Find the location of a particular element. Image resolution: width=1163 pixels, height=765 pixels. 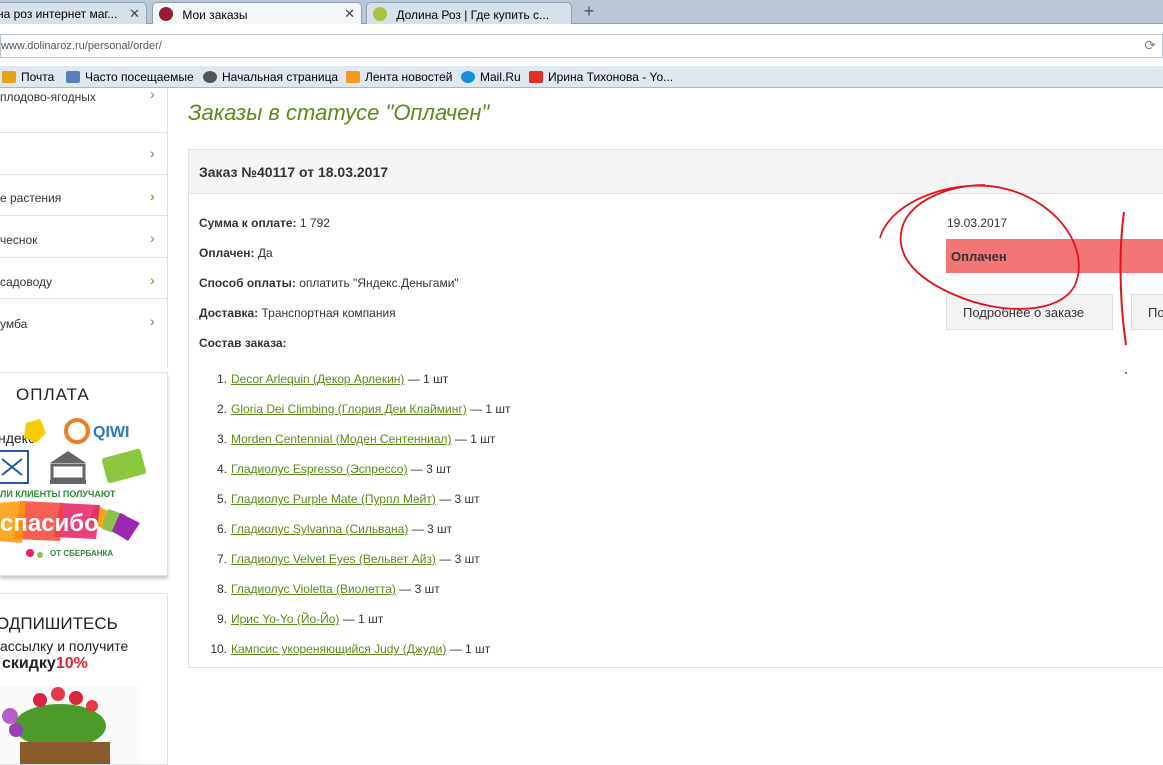

product-link: Гладиолус Purple Mate (Пурпл Мейт) is located at coordinates (333, 499).